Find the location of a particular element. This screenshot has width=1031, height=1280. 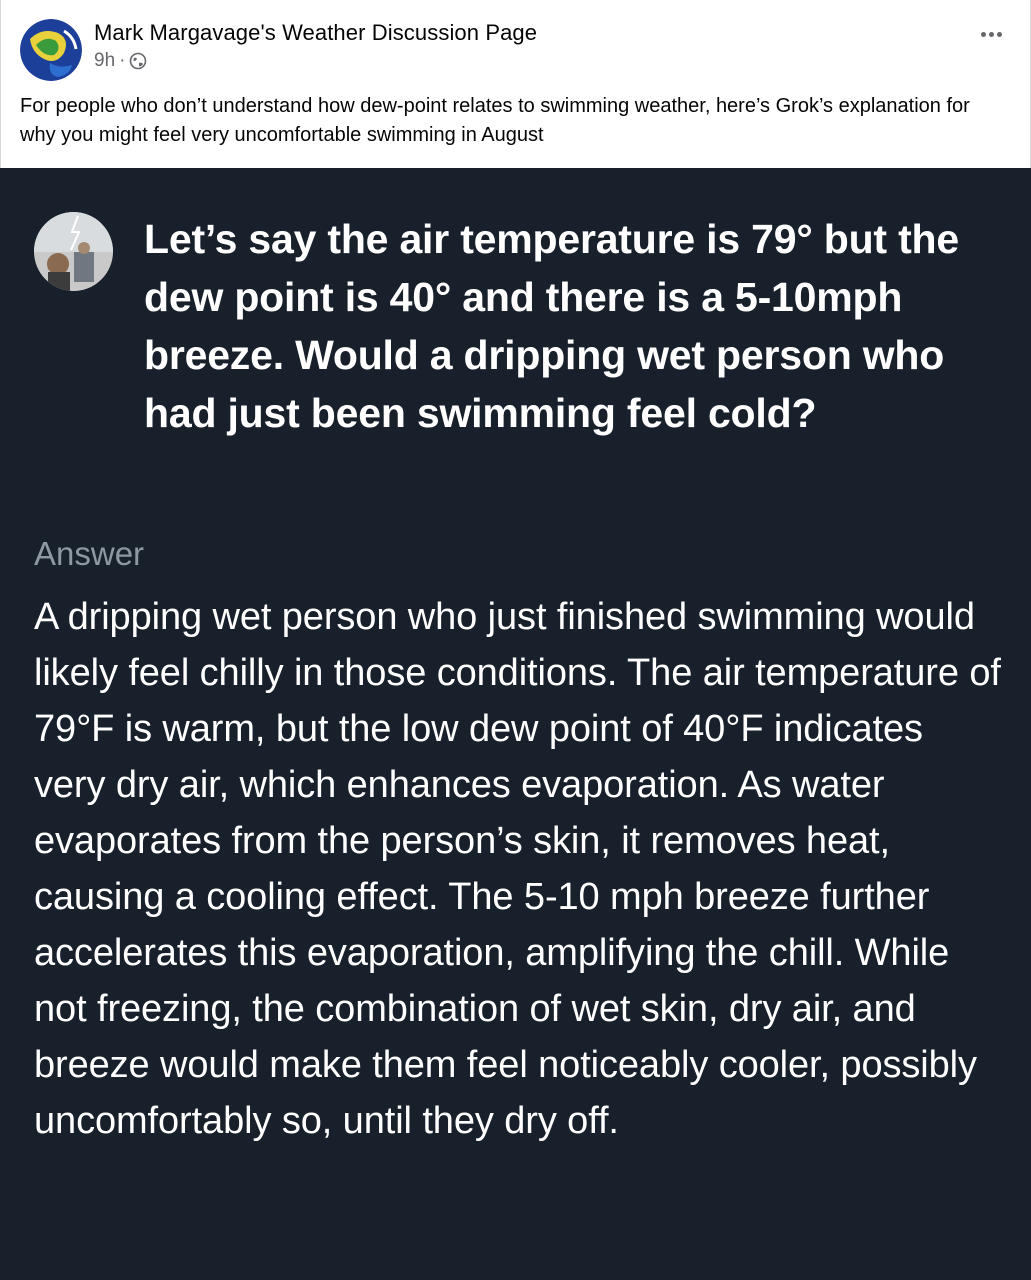

page-avatar is located at coordinates (51, 50).